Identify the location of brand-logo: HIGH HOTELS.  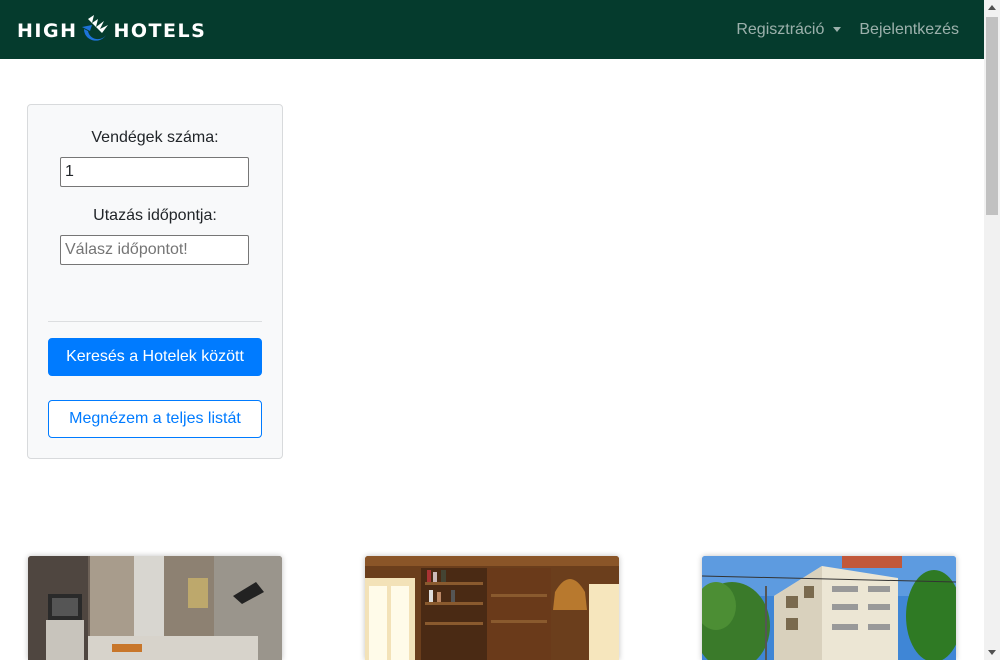
(111, 31).